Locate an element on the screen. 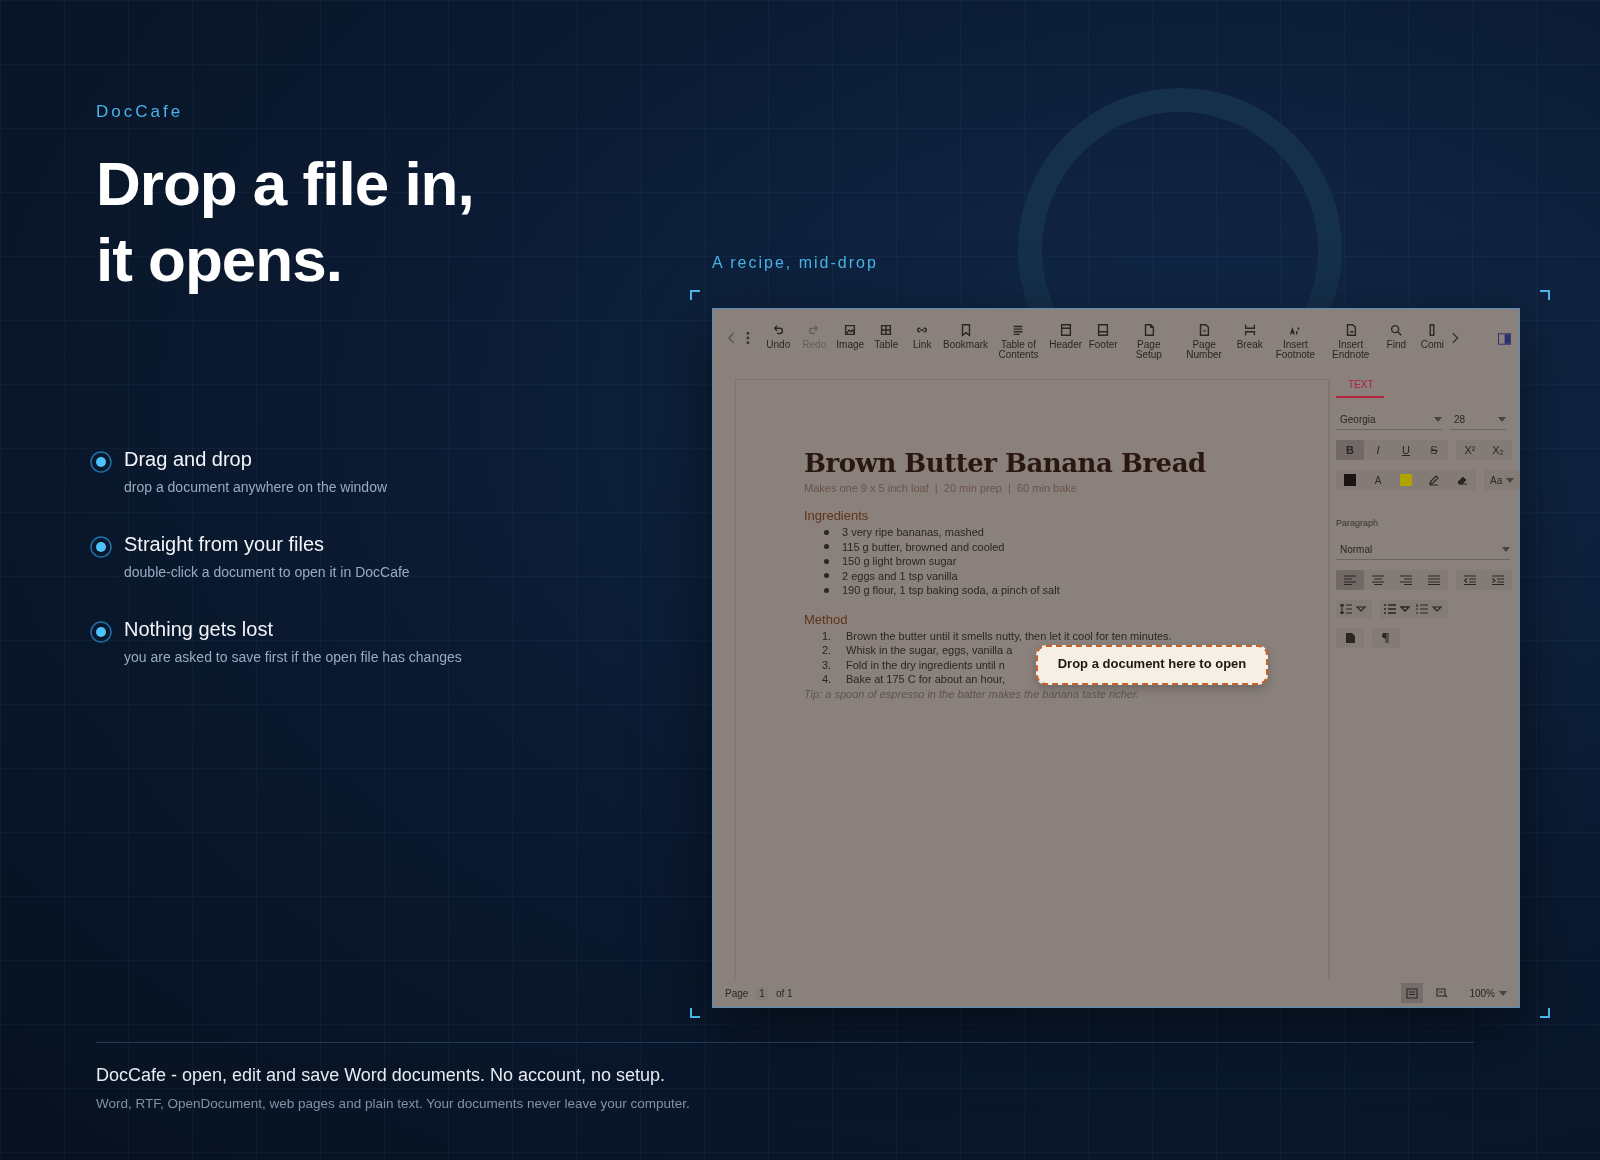  toolbar-button: Comi is located at coordinates (1432, 336).